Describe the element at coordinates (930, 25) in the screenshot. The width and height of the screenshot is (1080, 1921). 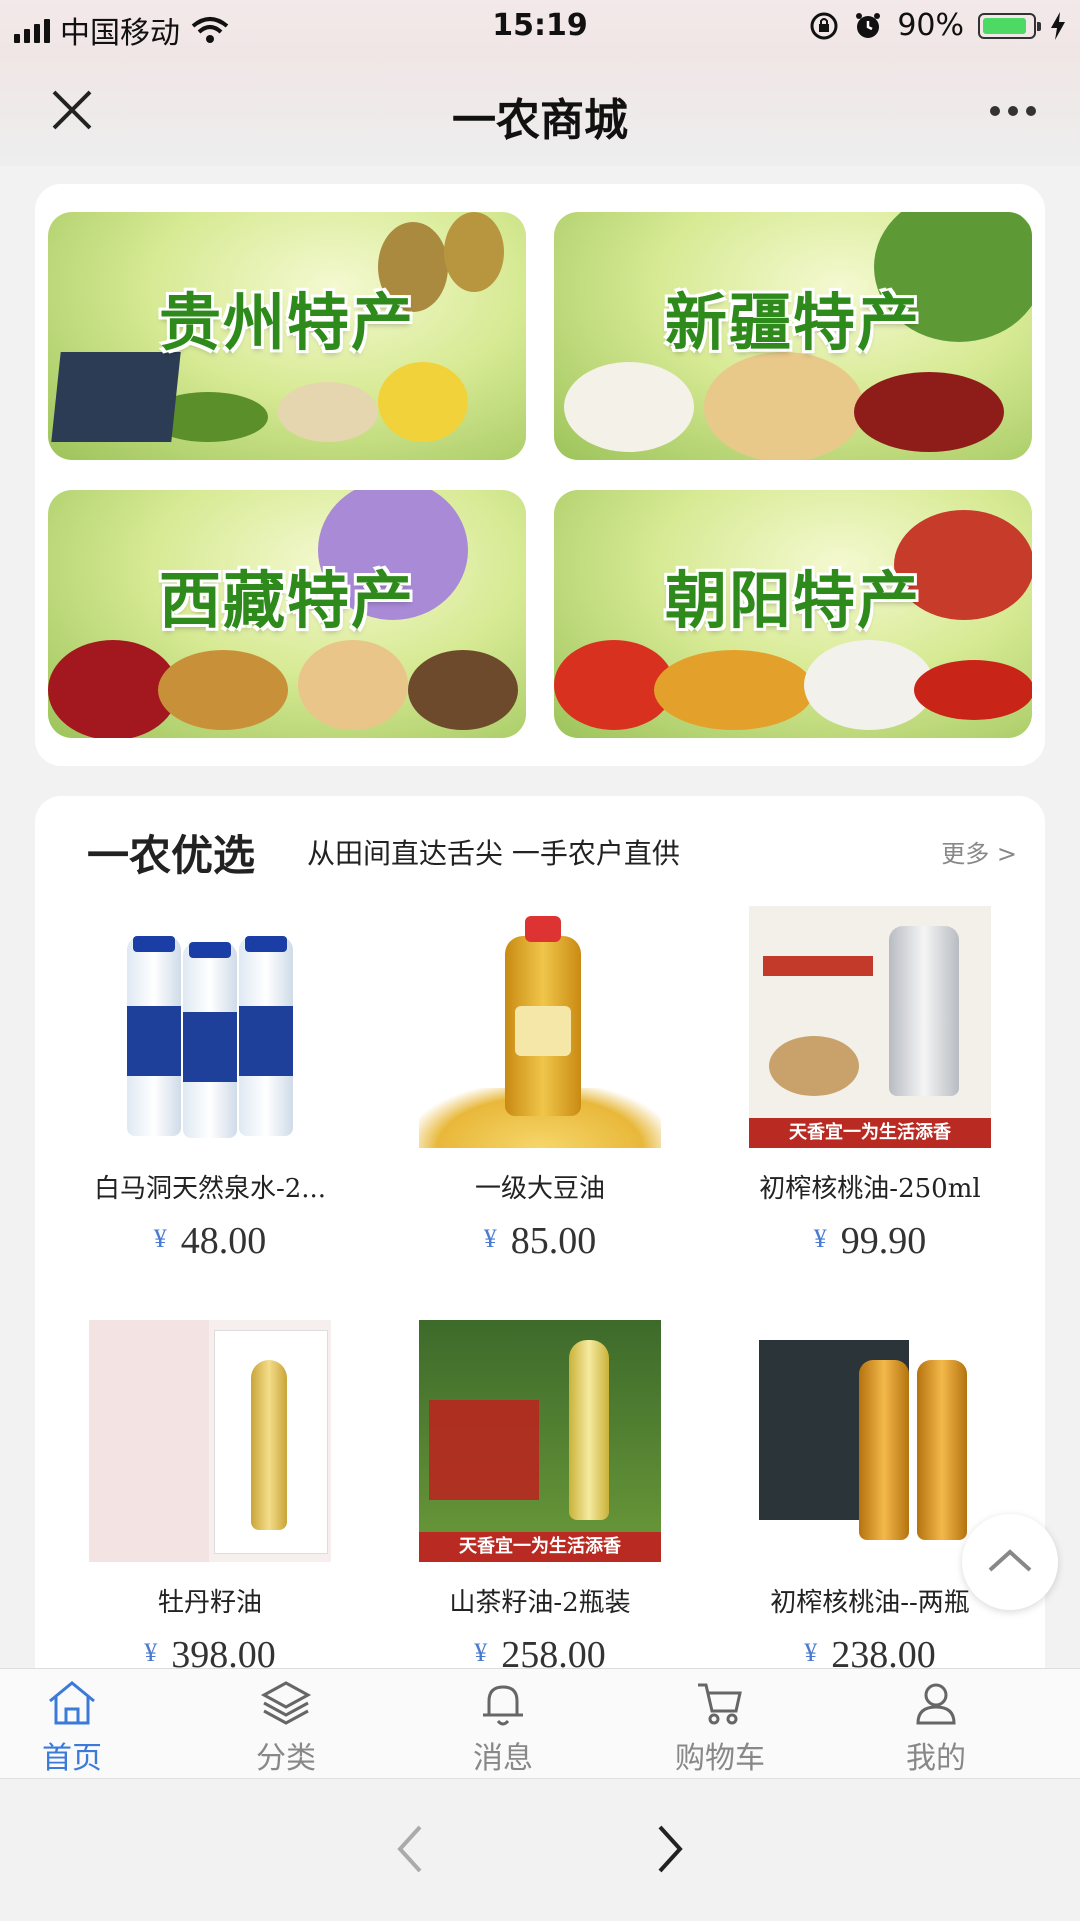
I see `battery-percent: 90%` at that location.